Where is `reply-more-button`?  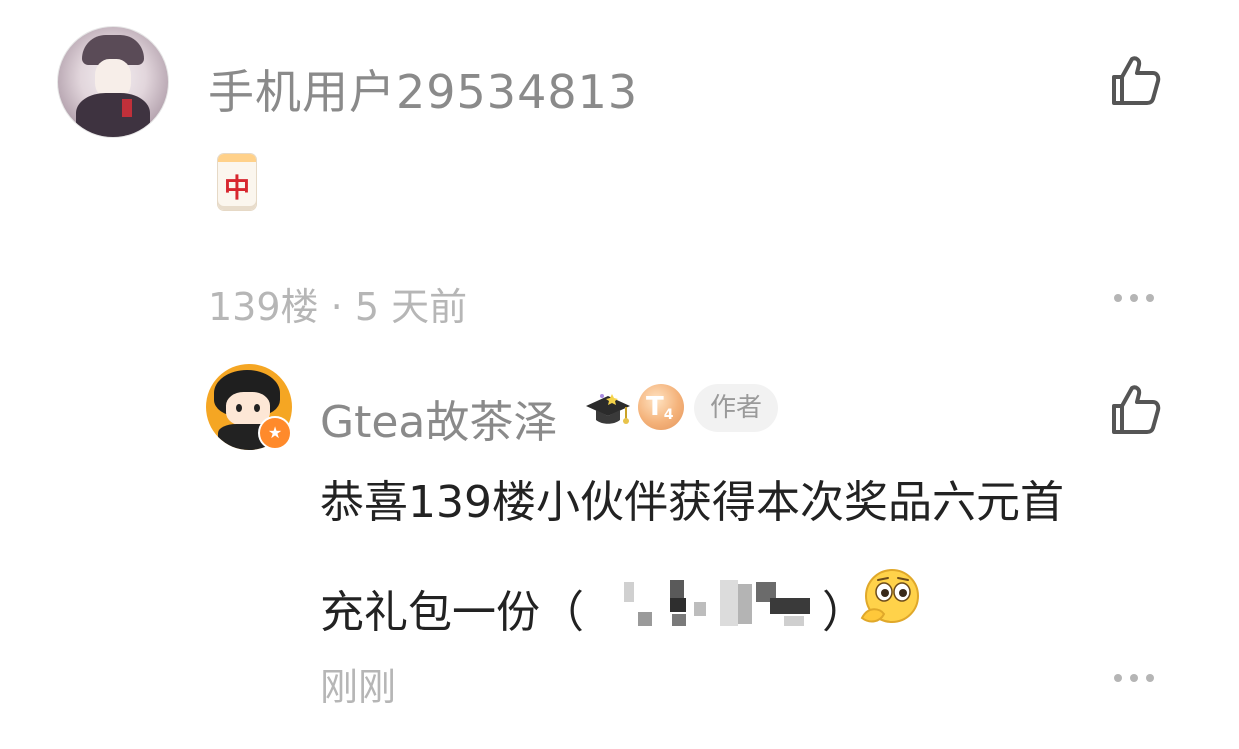
reply-more-button is located at coordinates (1136, 678).